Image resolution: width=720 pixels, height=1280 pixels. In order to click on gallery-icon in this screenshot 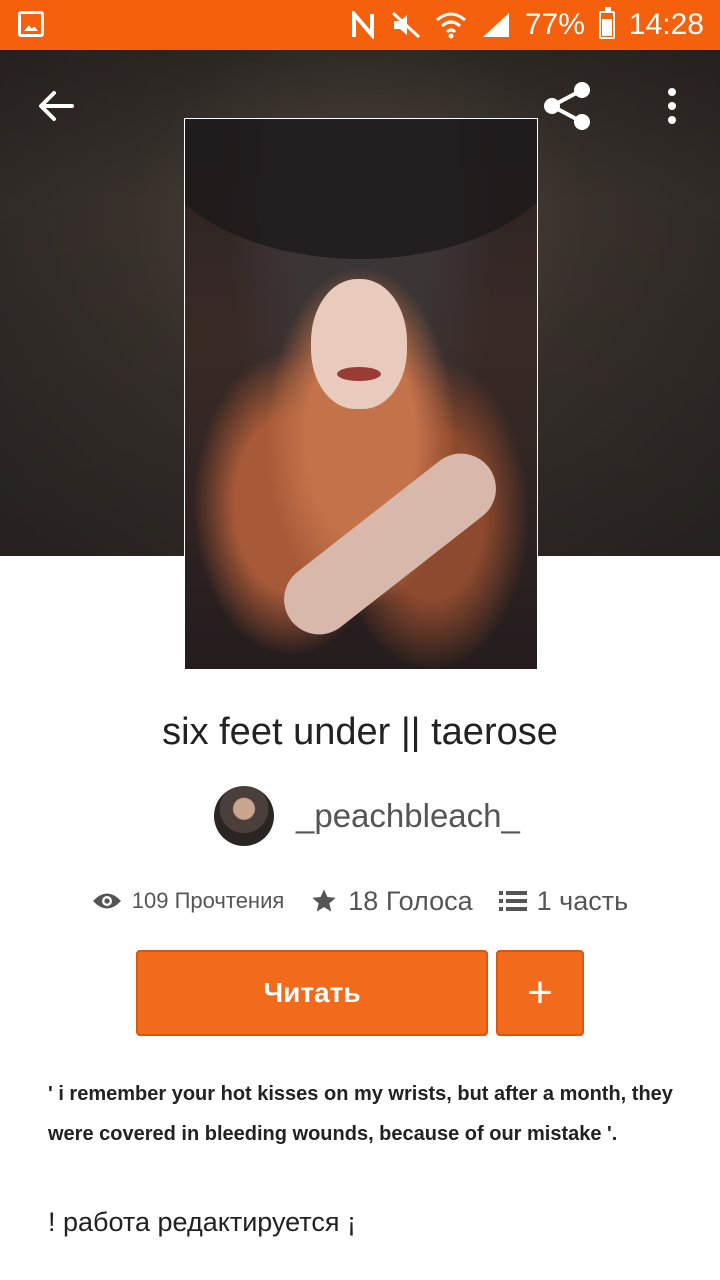, I will do `click(31, 24)`.